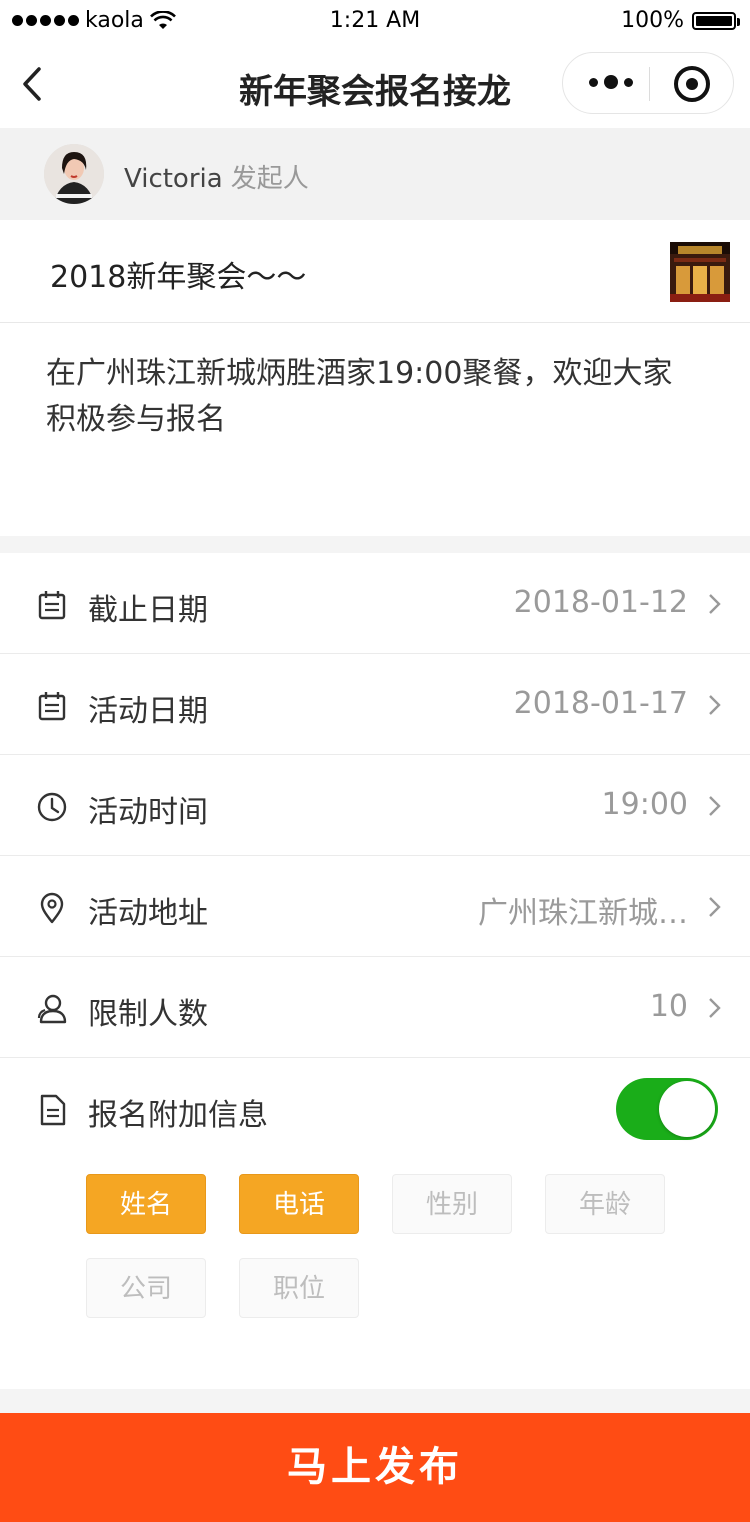  Describe the element at coordinates (375, 174) in the screenshot. I see `initiator-bar: Victoria 发起人` at that location.